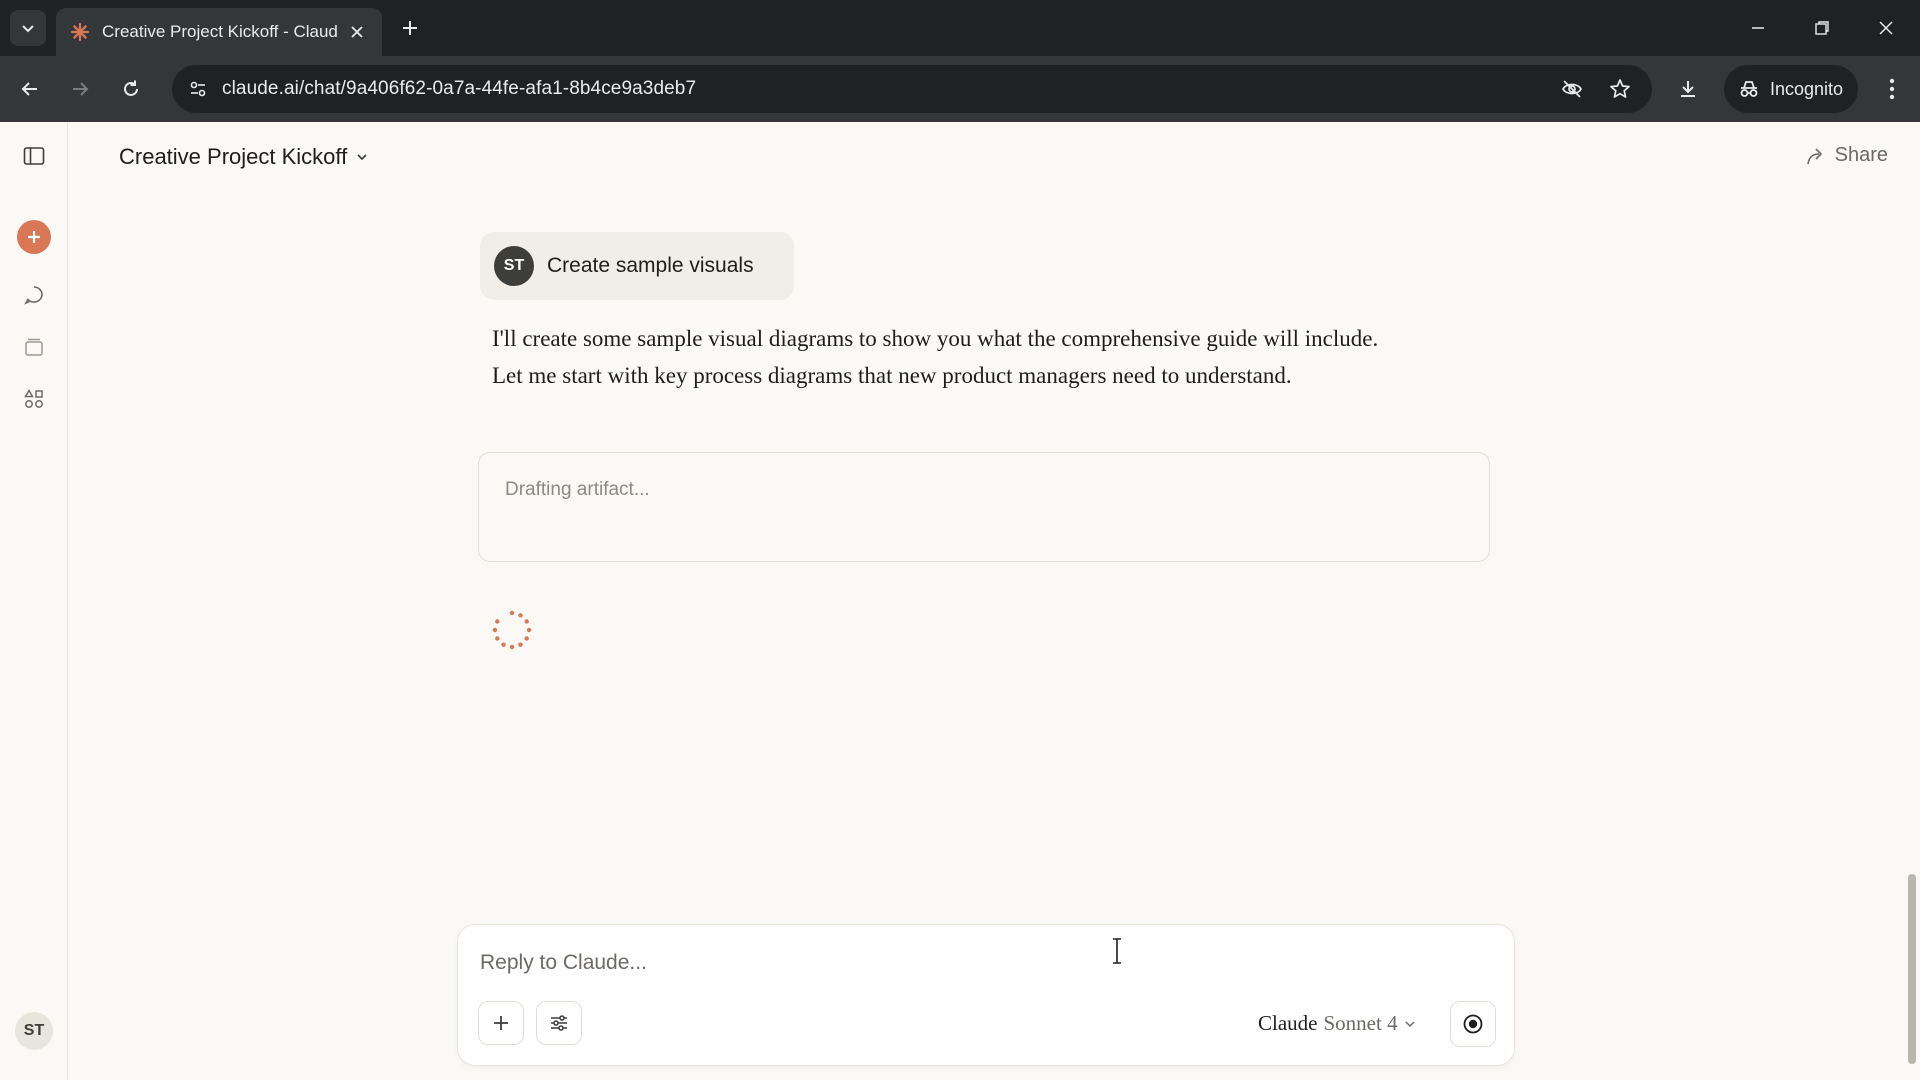 This screenshot has height=1080, width=1920. I want to click on browser-menu-button, so click(1892, 89).